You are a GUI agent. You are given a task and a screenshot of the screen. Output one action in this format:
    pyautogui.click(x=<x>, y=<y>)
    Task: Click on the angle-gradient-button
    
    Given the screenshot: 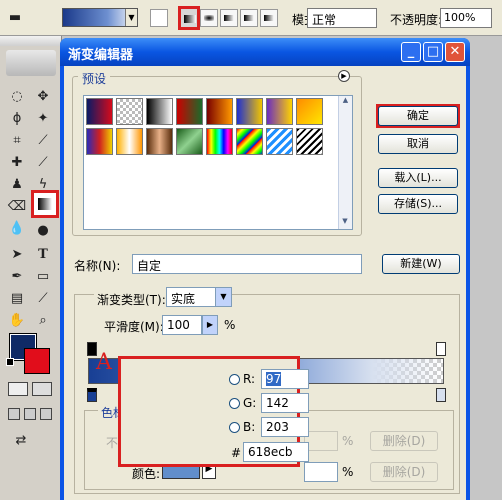 What is the action you would take?
    pyautogui.click(x=229, y=18)
    